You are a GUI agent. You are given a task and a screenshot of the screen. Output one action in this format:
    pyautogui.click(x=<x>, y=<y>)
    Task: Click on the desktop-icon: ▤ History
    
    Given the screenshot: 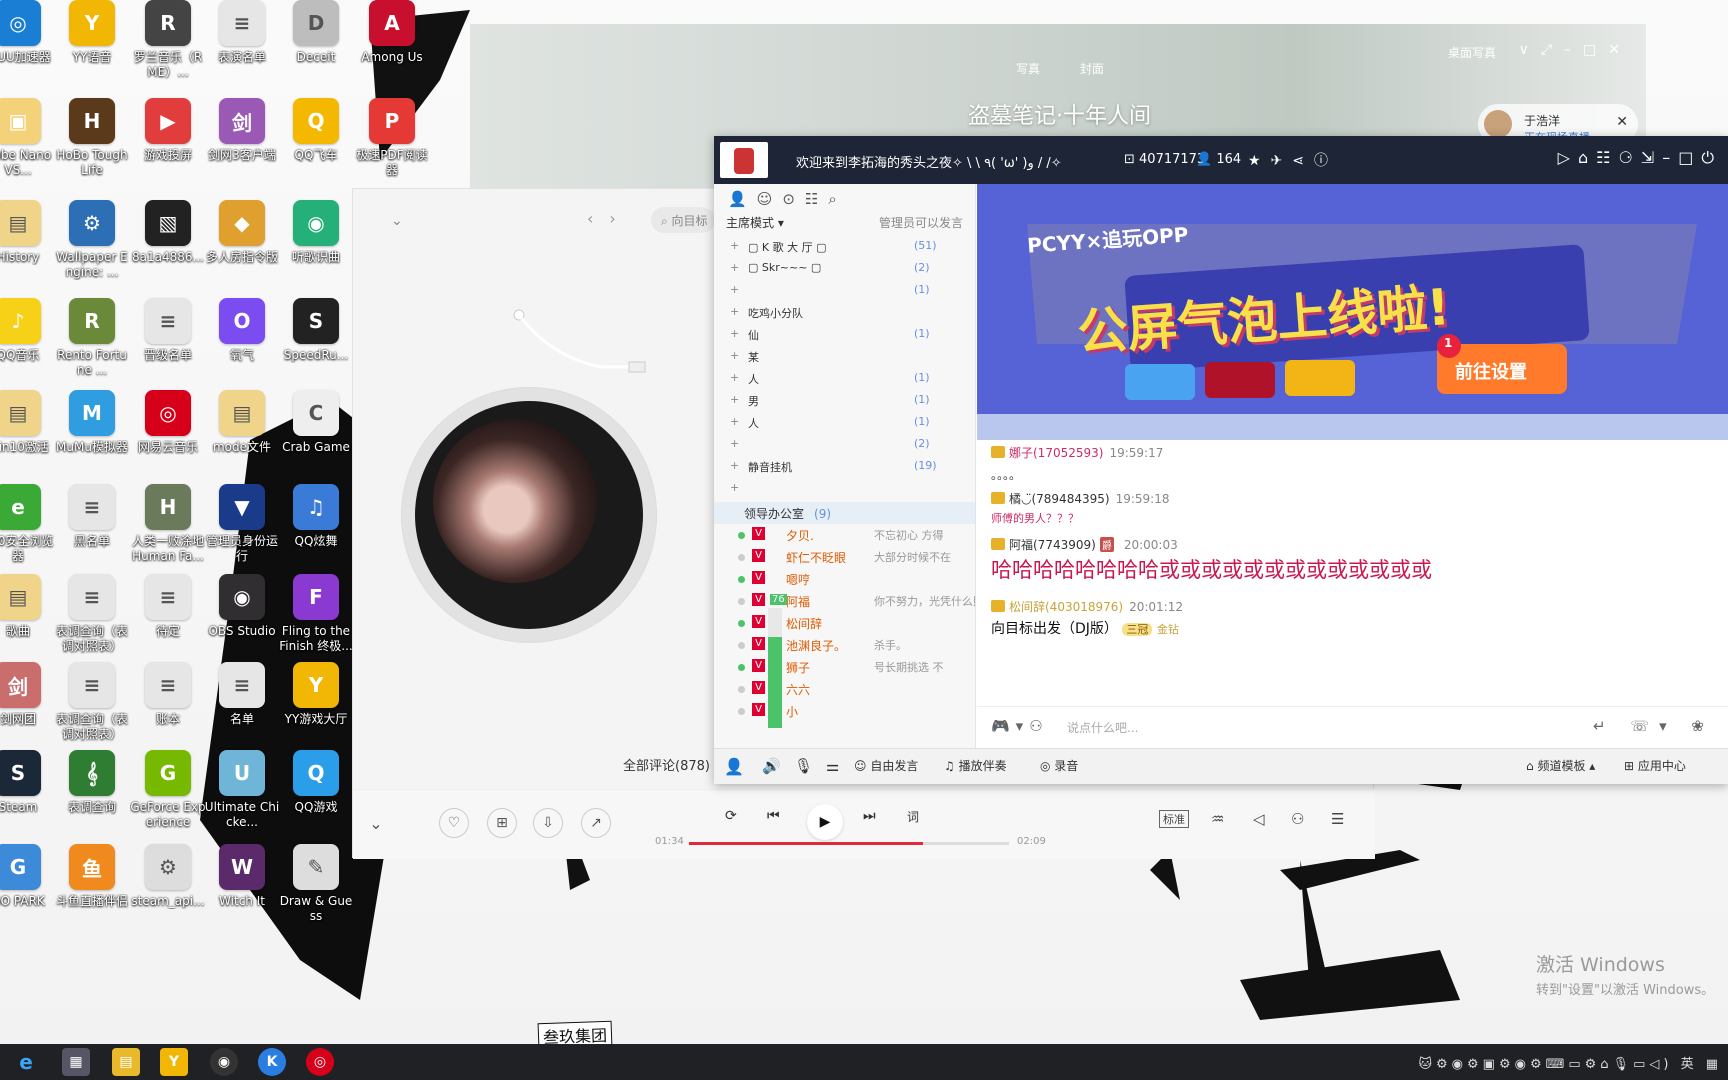 What is the action you would take?
    pyautogui.click(x=27, y=245)
    